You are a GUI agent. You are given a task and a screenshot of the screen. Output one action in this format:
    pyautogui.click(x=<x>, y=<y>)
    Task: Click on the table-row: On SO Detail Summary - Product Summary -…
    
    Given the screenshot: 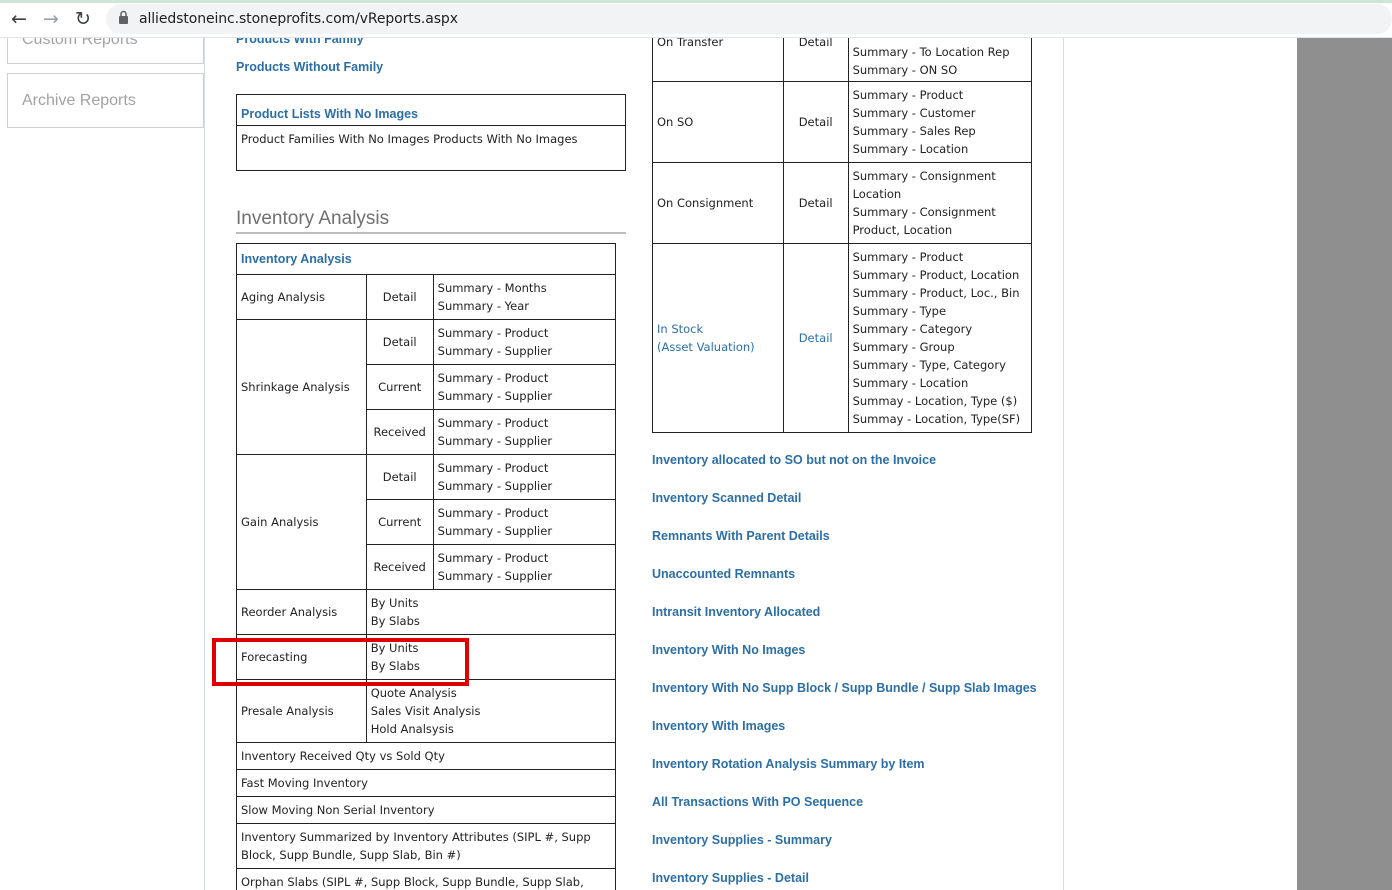 What is the action you would take?
    pyautogui.click(x=842, y=122)
    